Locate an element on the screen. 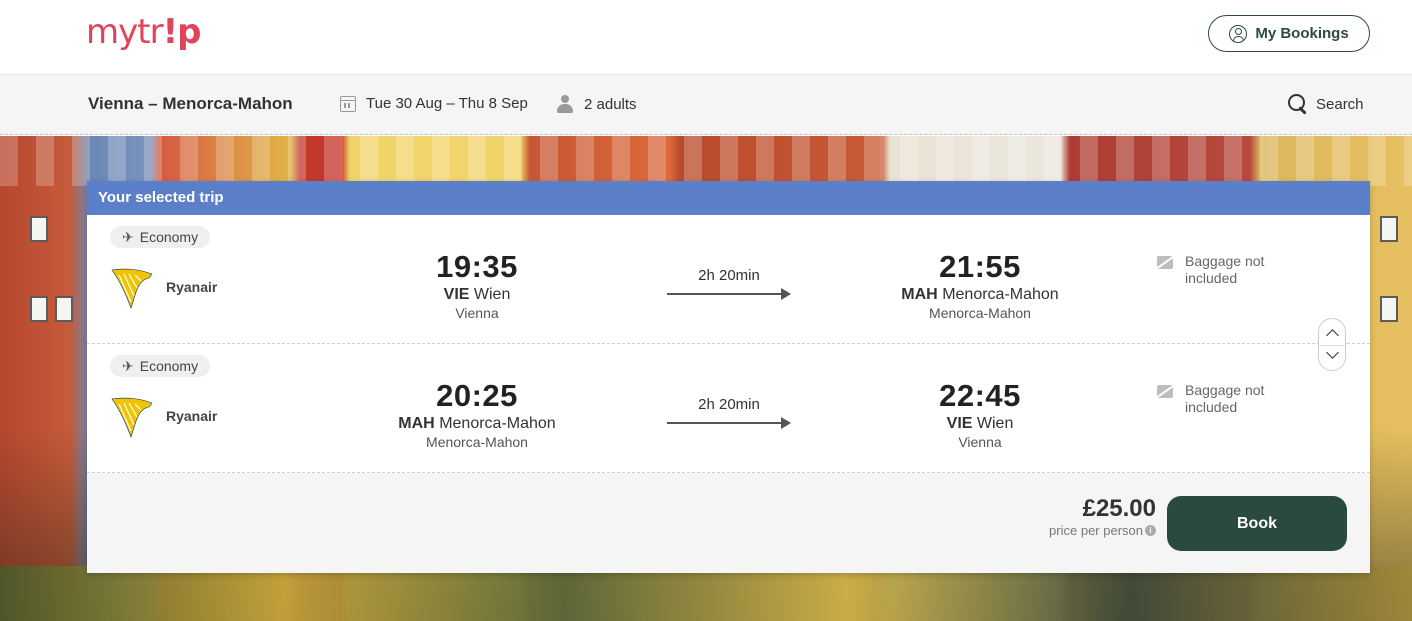 This screenshot has width=1412, height=621. chevron-up-icon is located at coordinates (1332, 335).